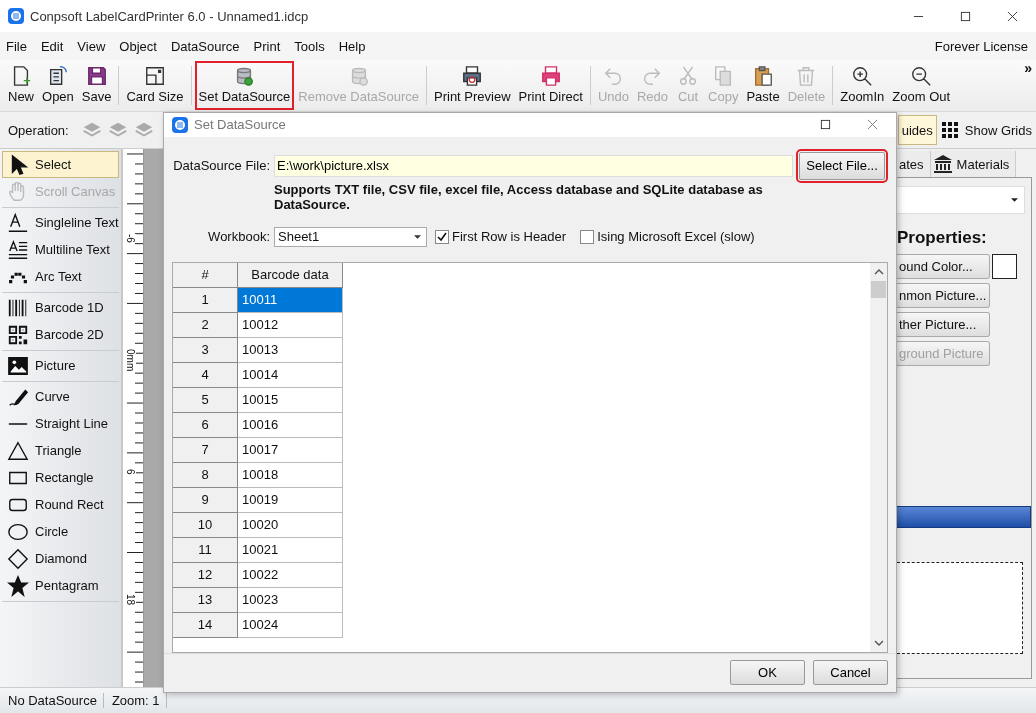 The image size is (1036, 713). Describe the element at coordinates (472, 85) in the screenshot. I see `toolbar-button: Print Preview` at that location.